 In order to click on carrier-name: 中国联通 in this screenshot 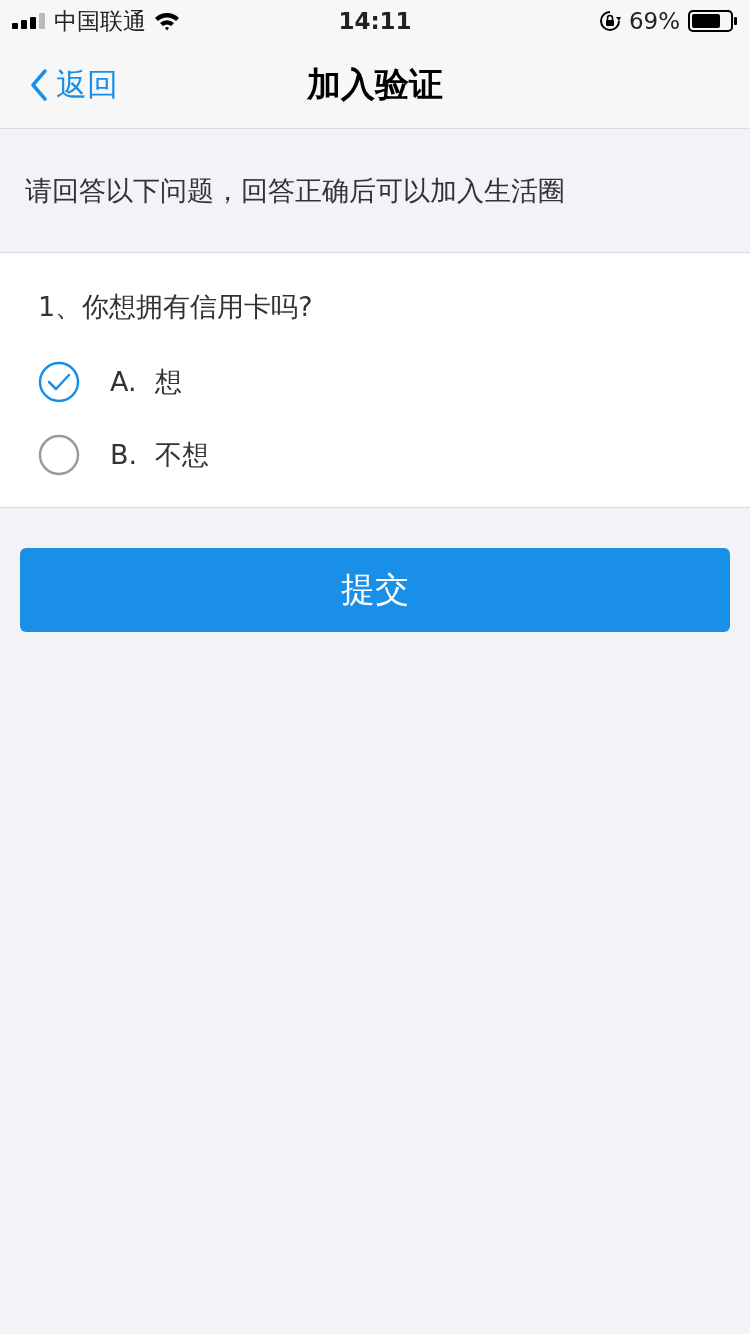, I will do `click(100, 21)`.